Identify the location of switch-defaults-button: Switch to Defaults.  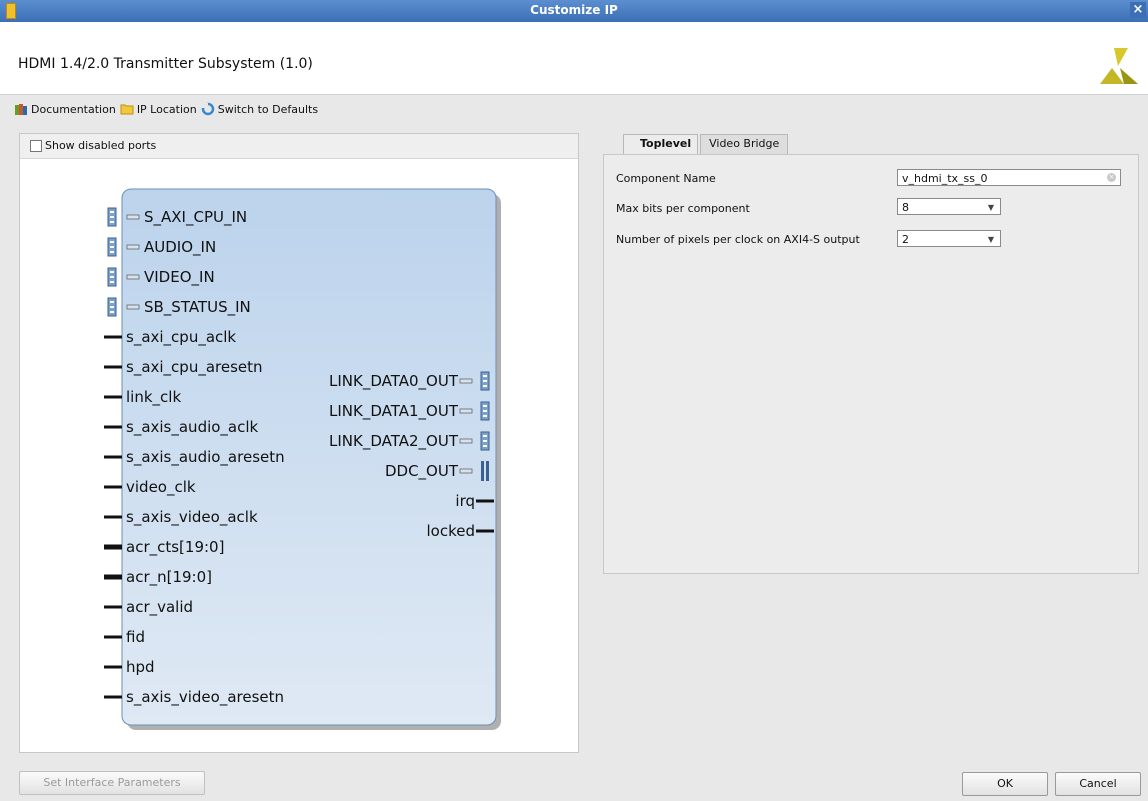
(259, 109).